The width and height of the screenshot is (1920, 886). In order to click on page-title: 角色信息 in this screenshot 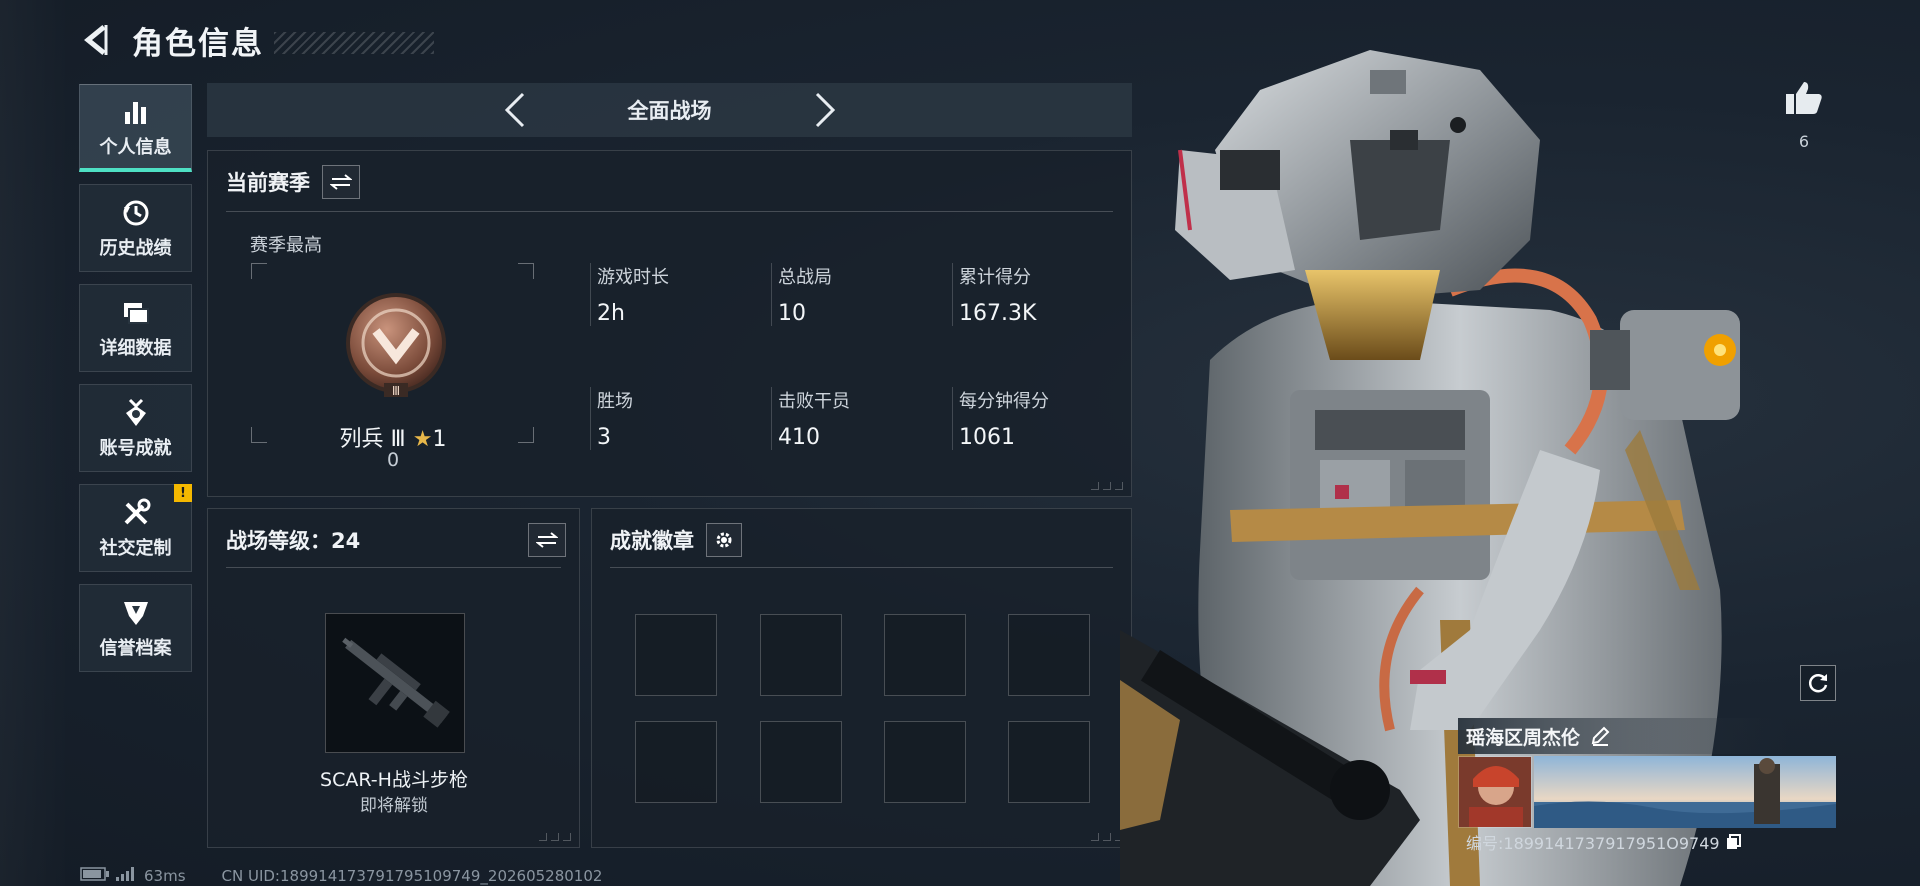, I will do `click(198, 43)`.